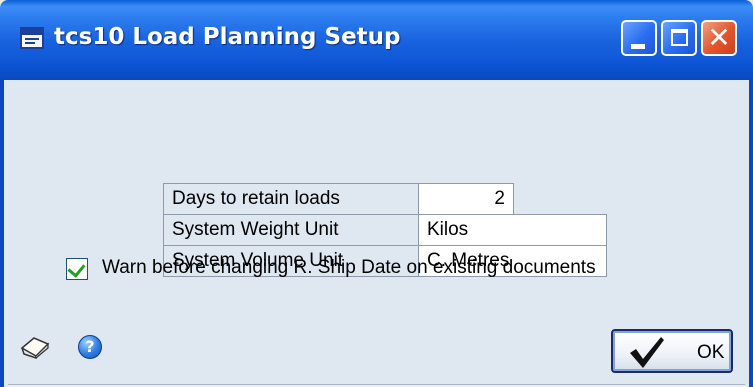 The width and height of the screenshot is (753, 387). I want to click on ok-checkmark-icon, so click(647, 352).